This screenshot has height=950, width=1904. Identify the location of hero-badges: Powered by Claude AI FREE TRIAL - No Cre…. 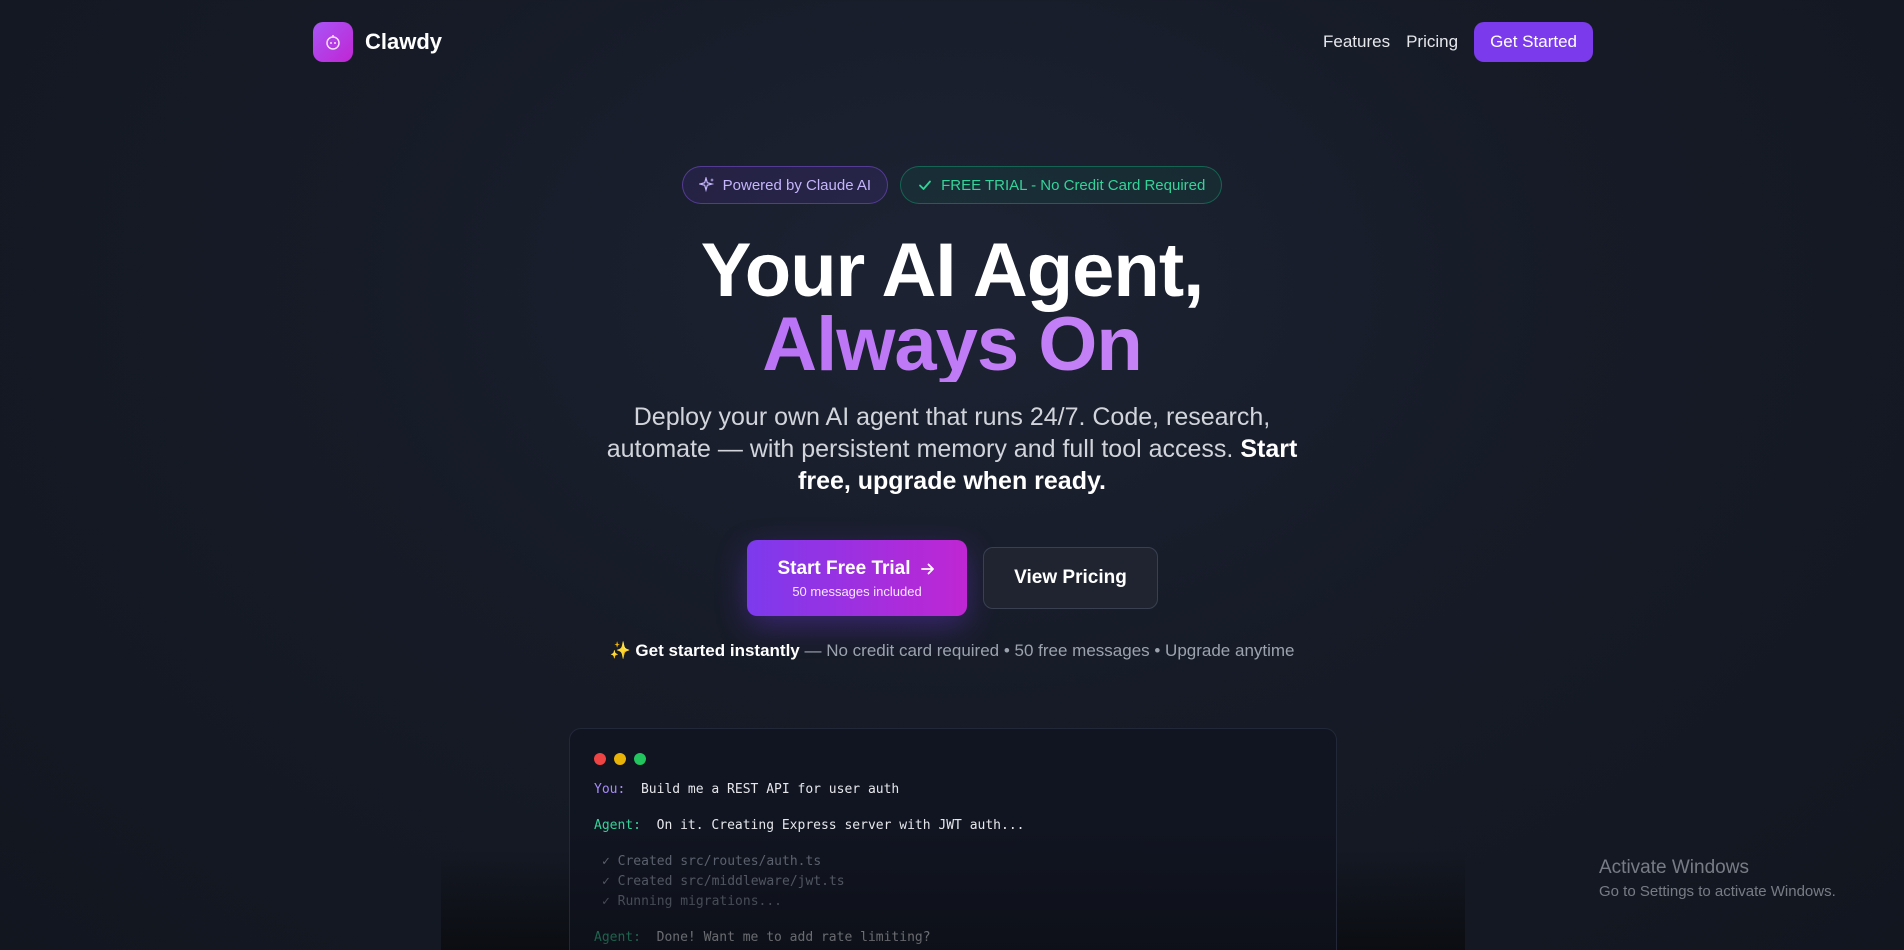
(952, 185).